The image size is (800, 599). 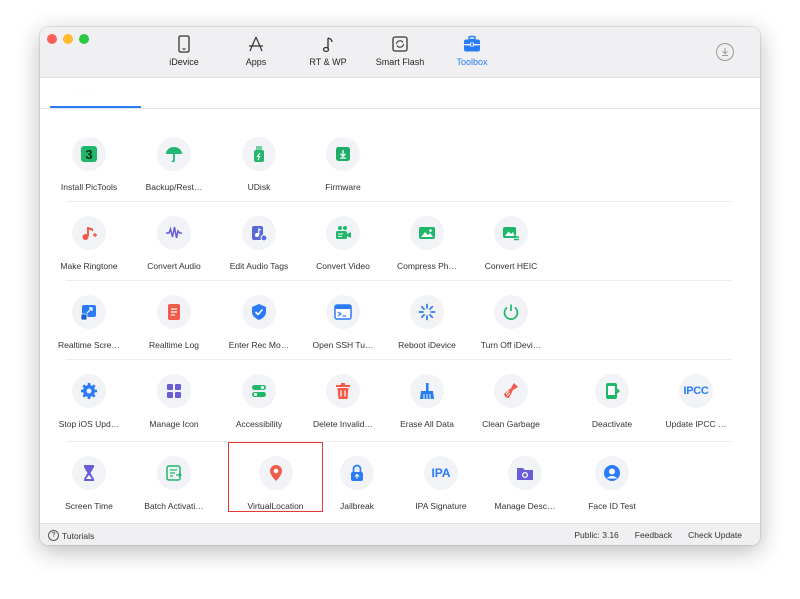 What do you see at coordinates (174, 409) in the screenshot?
I see `tool-manage-icon: Manage Icon` at bounding box center [174, 409].